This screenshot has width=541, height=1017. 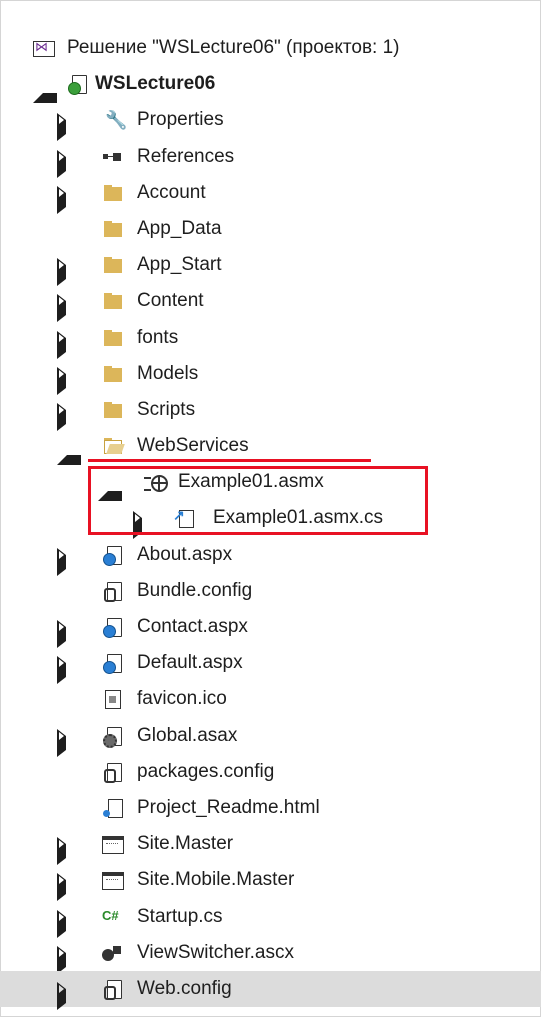 I want to click on tree-item: App_Start, so click(x=270, y=267).